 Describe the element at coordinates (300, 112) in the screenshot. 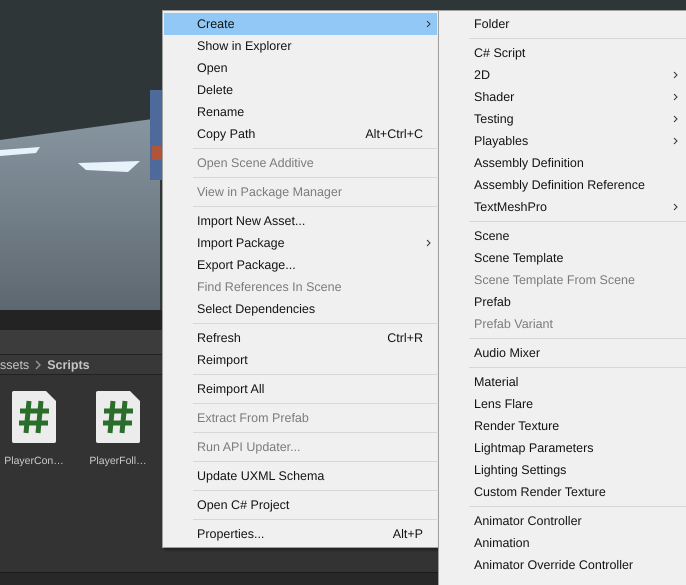

I see `menu-item: Rename` at that location.